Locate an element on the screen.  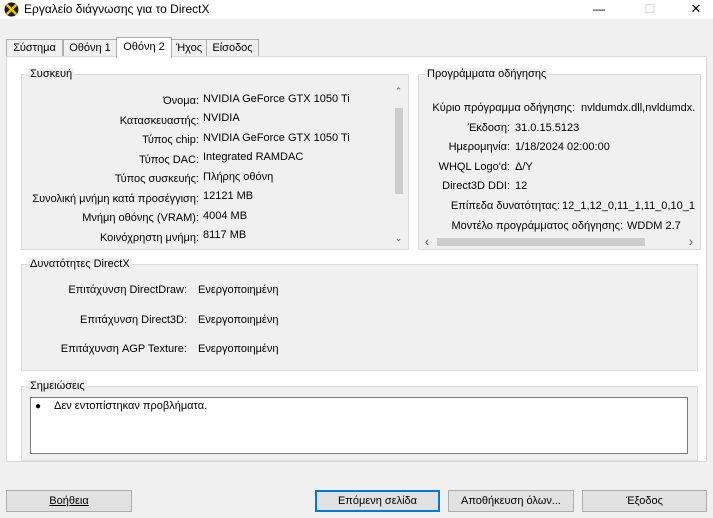
tab-system: Σύστημα is located at coordinates (34, 48).